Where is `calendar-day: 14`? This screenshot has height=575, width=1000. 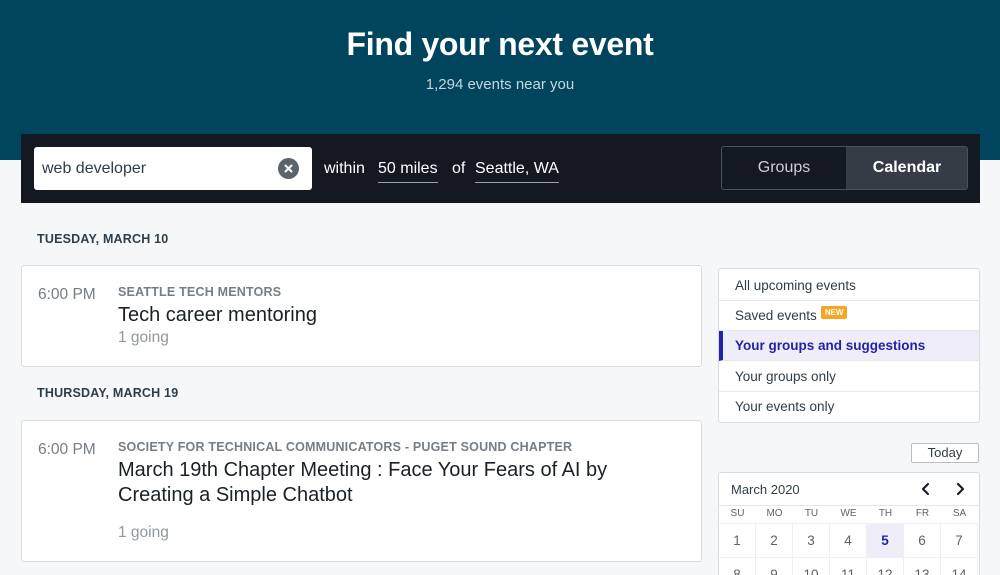 calendar-day: 14 is located at coordinates (959, 566).